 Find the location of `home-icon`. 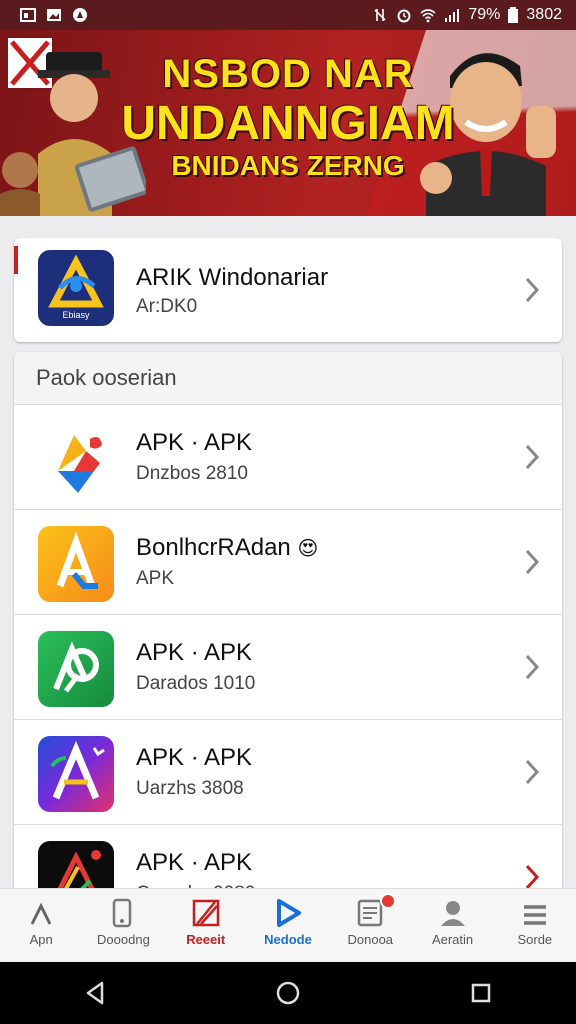

home-icon is located at coordinates (288, 993).